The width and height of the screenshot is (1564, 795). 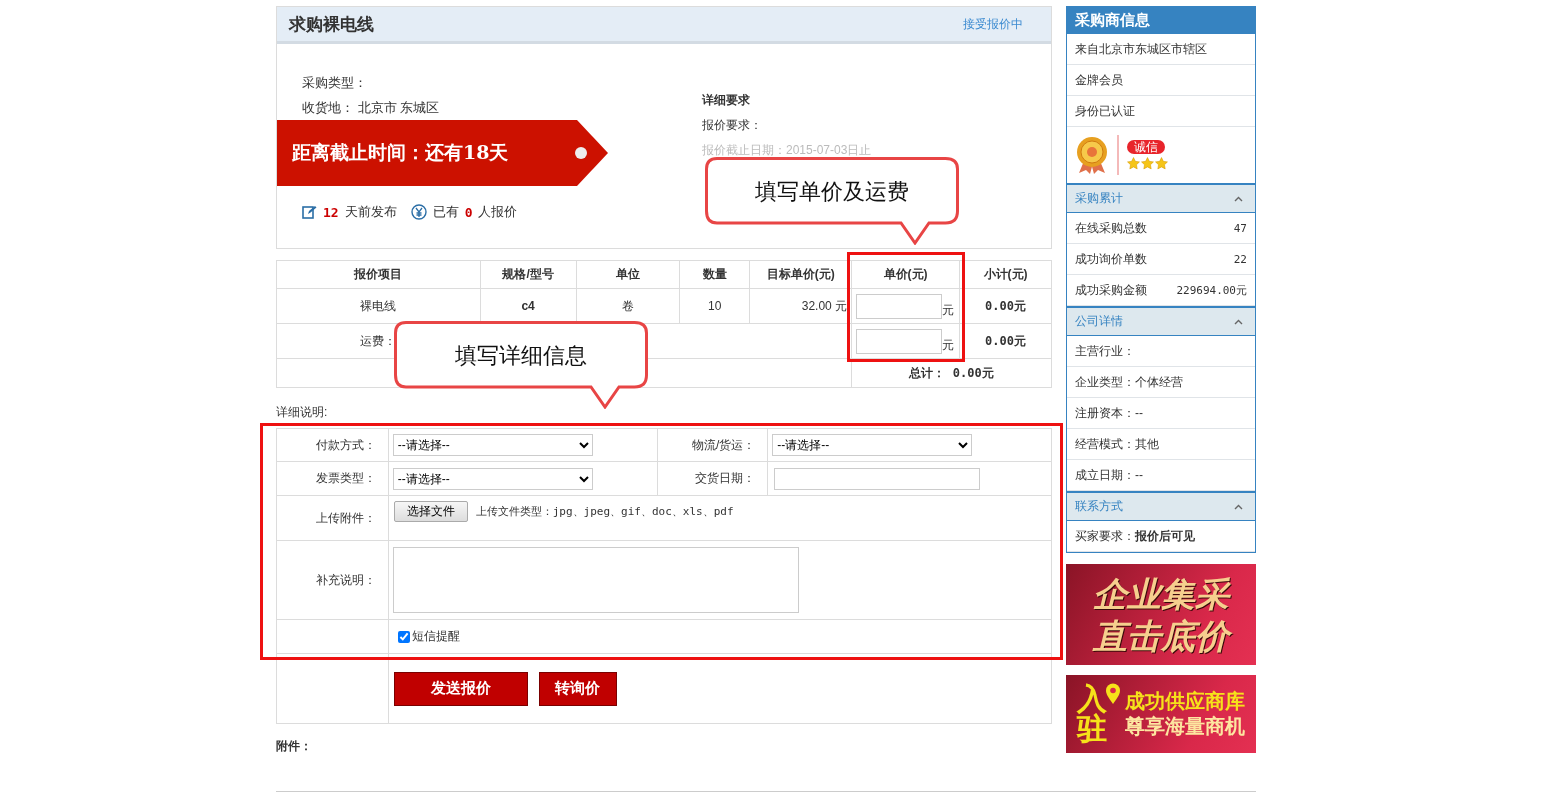 What do you see at coordinates (332, 518) in the screenshot?
I see `field-label: 上传附件：` at bounding box center [332, 518].